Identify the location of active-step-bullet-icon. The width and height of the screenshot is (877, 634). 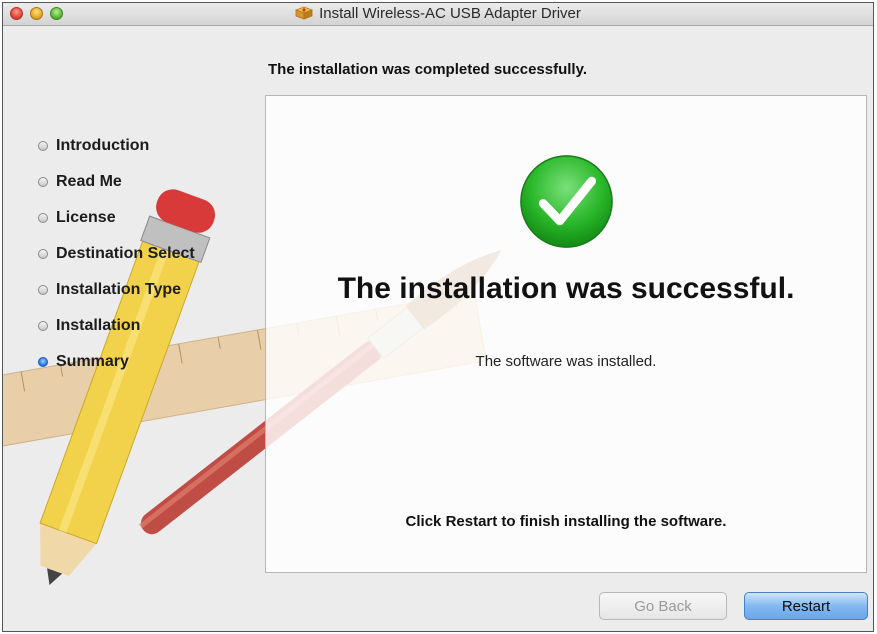
(43, 362).